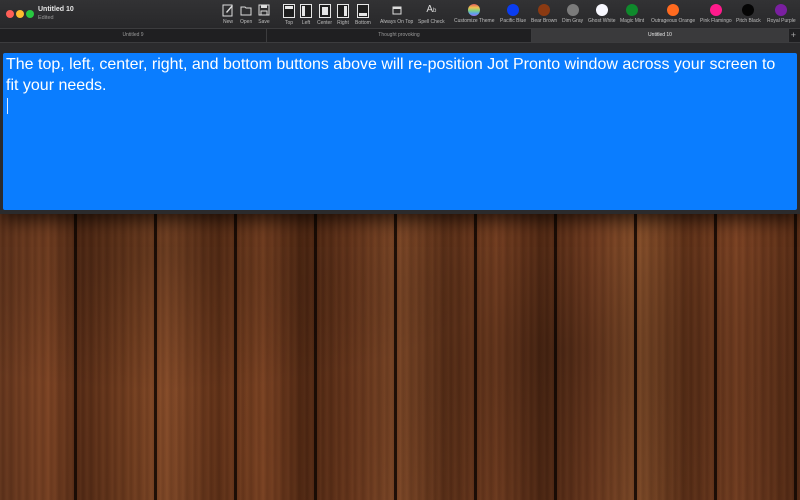  Describe the element at coordinates (246, 22) in the screenshot. I see `open-button-label: Open` at that location.